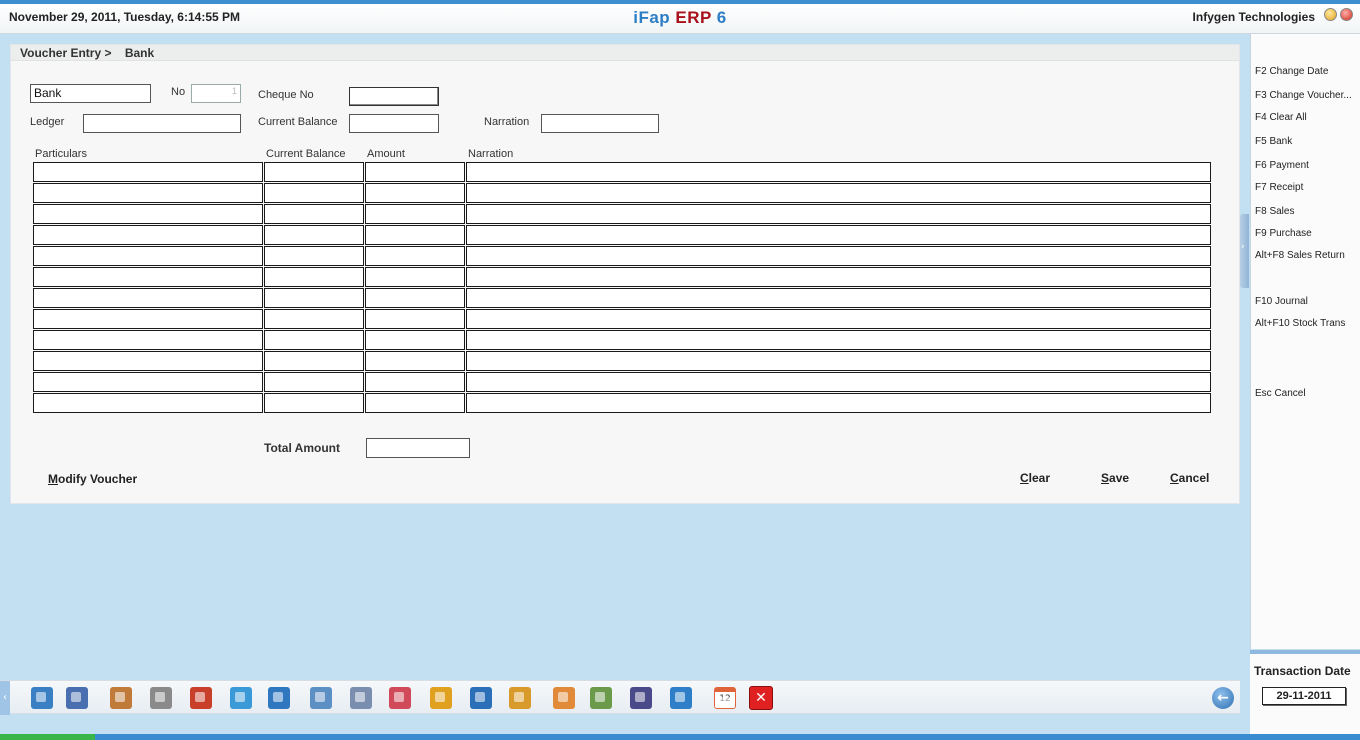 The width and height of the screenshot is (1360, 740). Describe the element at coordinates (1304, 696) in the screenshot. I see `transaction-date-value: 29-11-2011` at that location.